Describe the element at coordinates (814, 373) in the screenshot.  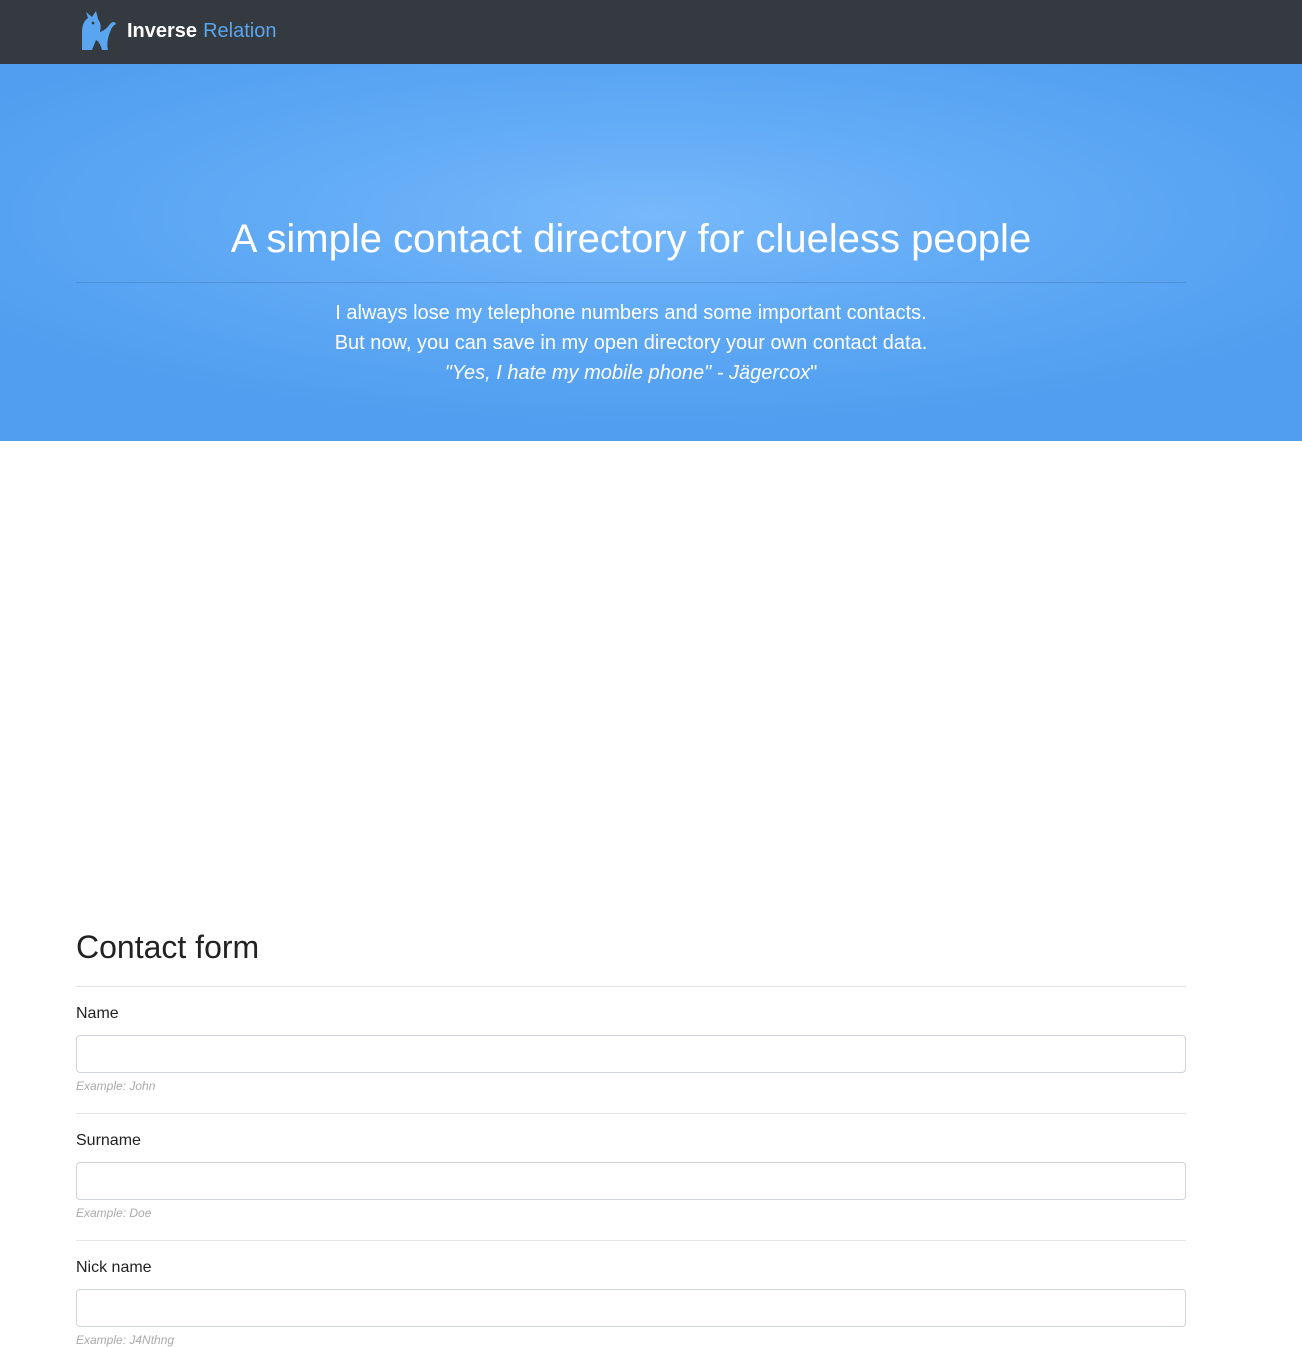
I see `hero-quote-tail: "` at that location.